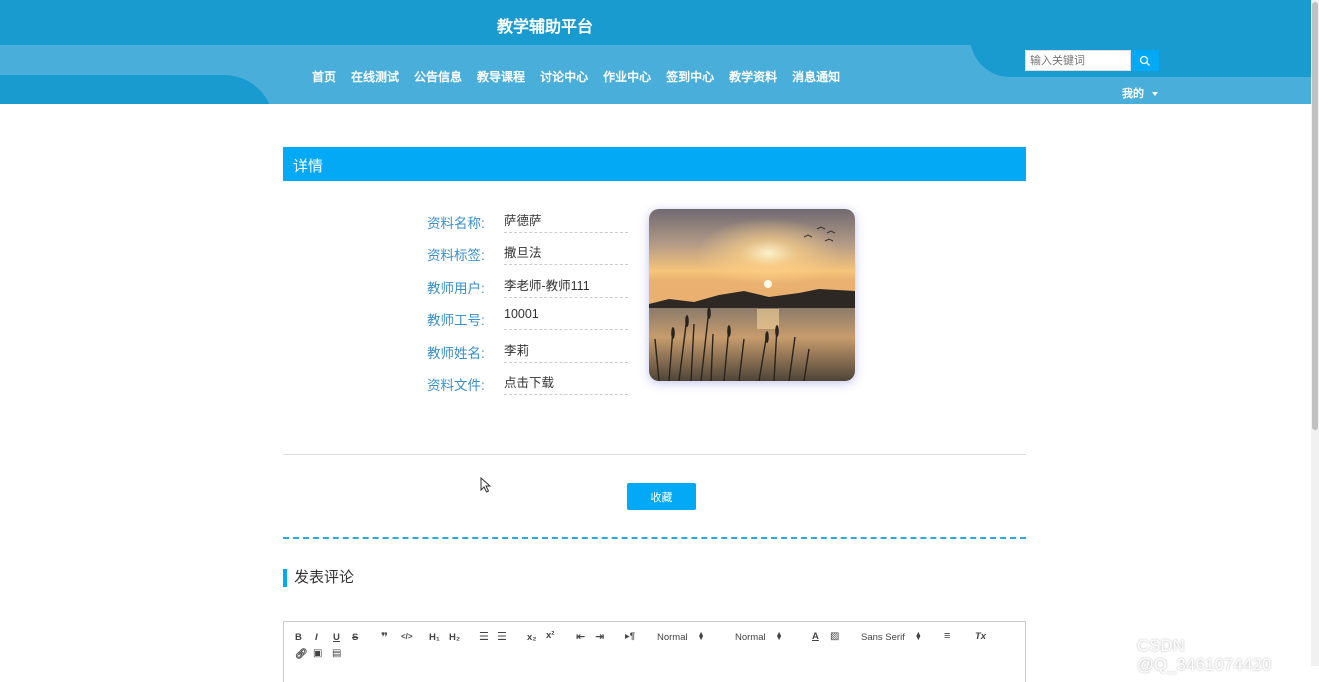  Describe the element at coordinates (301, 654) in the screenshot. I see `link-icon: 🔗︎` at that location.